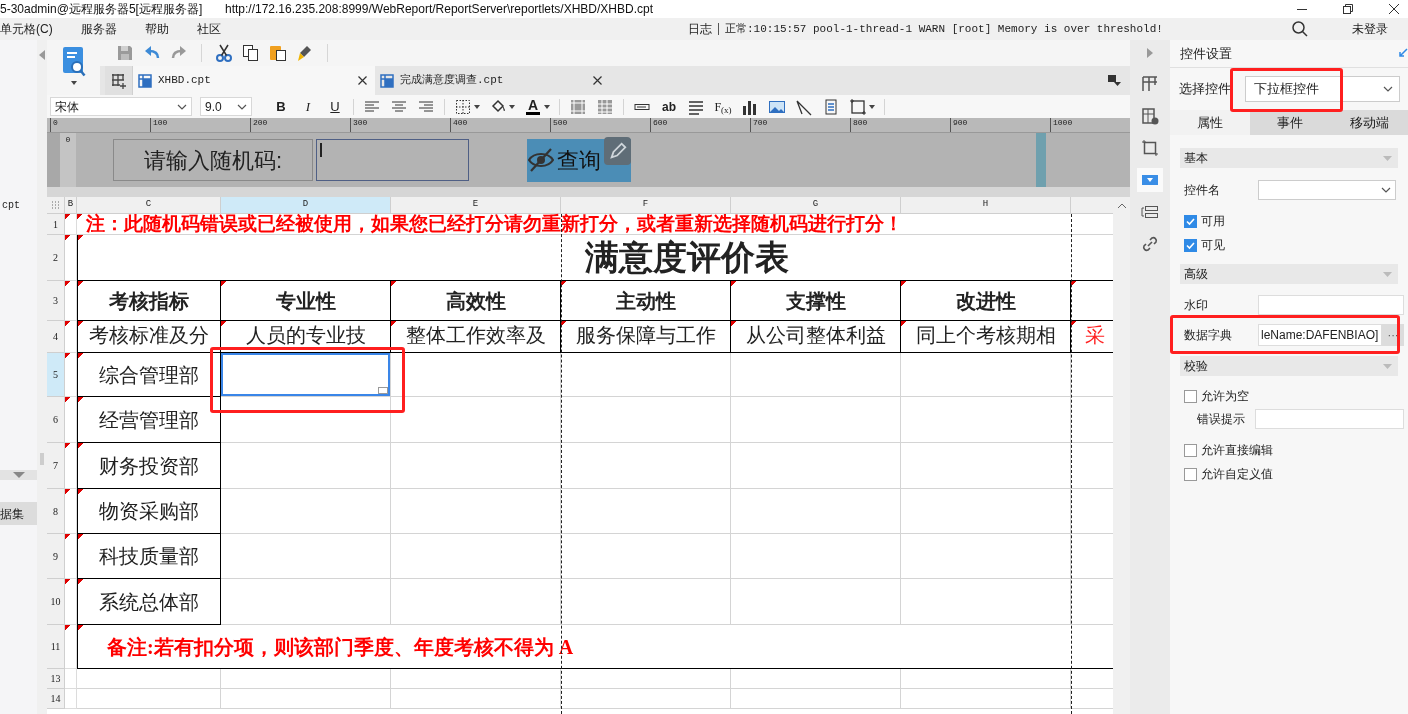  I want to click on scissors-icon, so click(224, 53).